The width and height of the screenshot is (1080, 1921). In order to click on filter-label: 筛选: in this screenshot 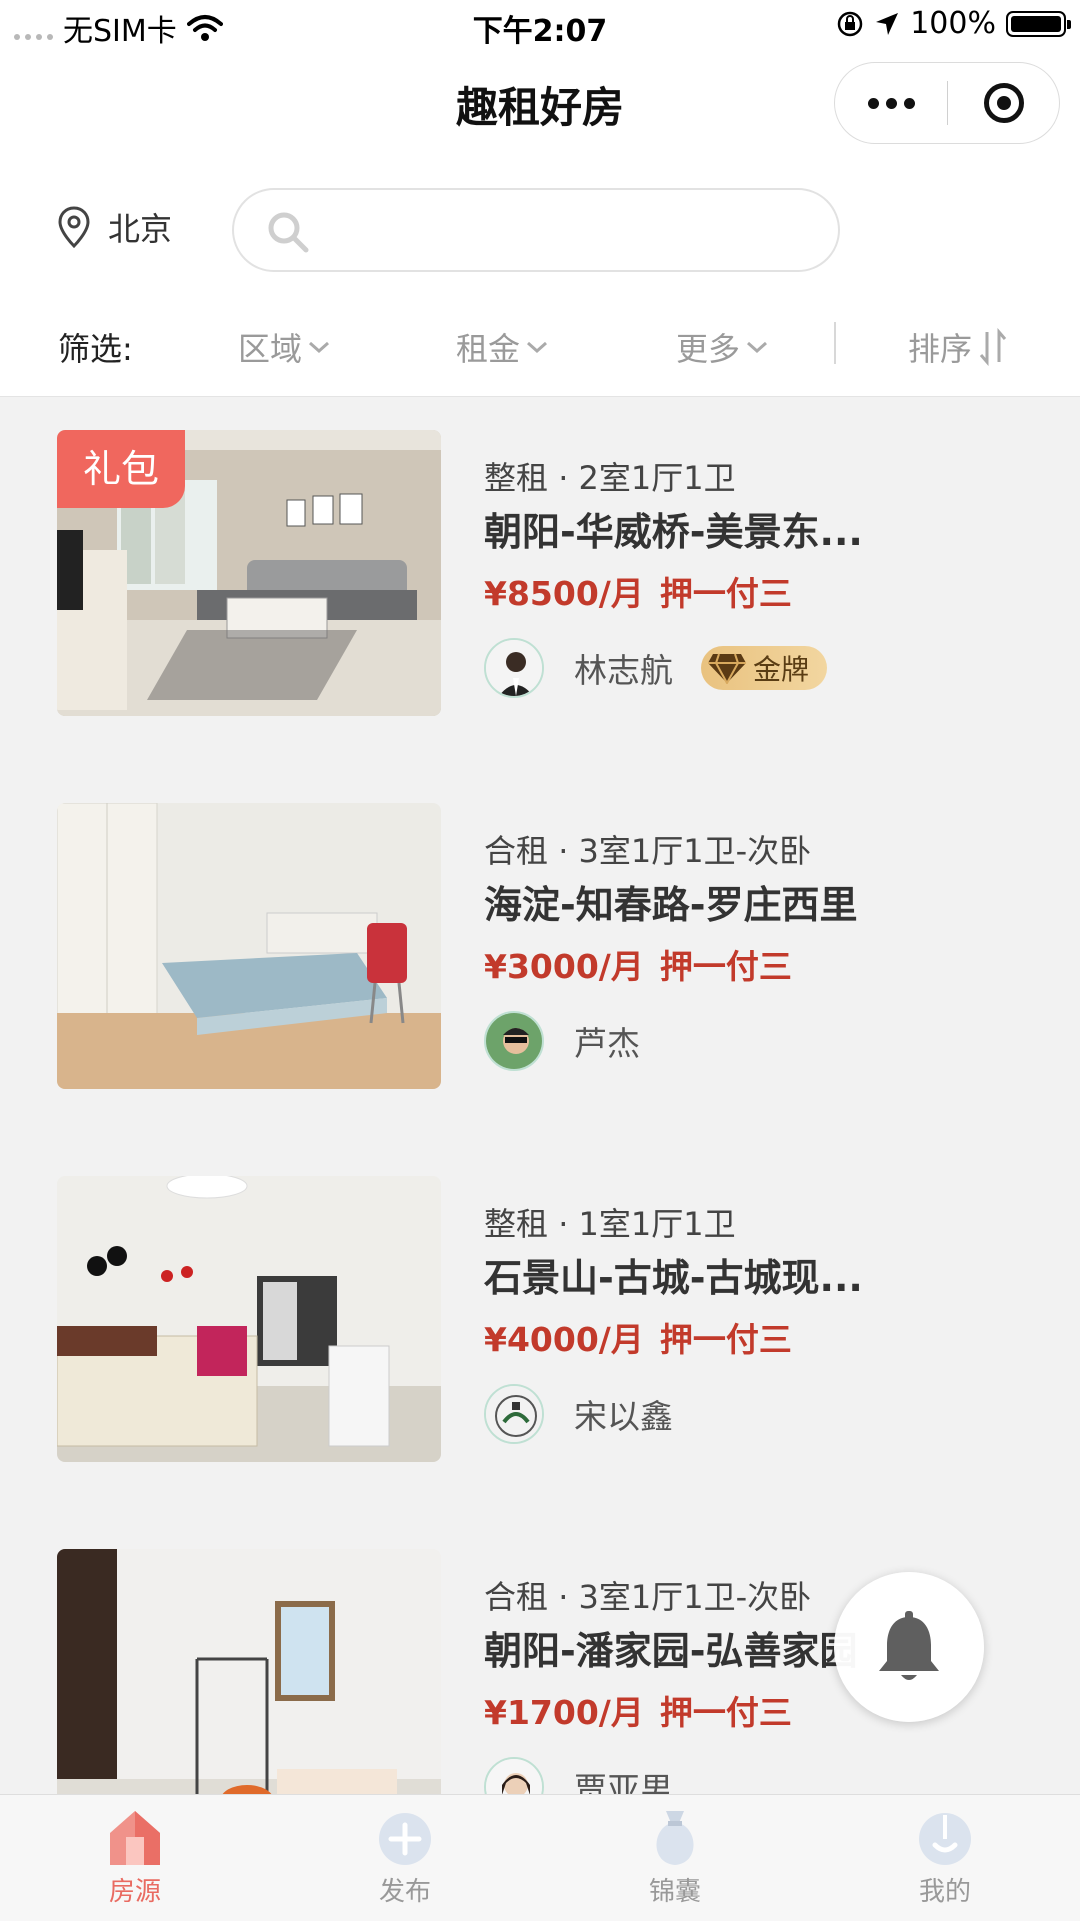, I will do `click(95, 349)`.